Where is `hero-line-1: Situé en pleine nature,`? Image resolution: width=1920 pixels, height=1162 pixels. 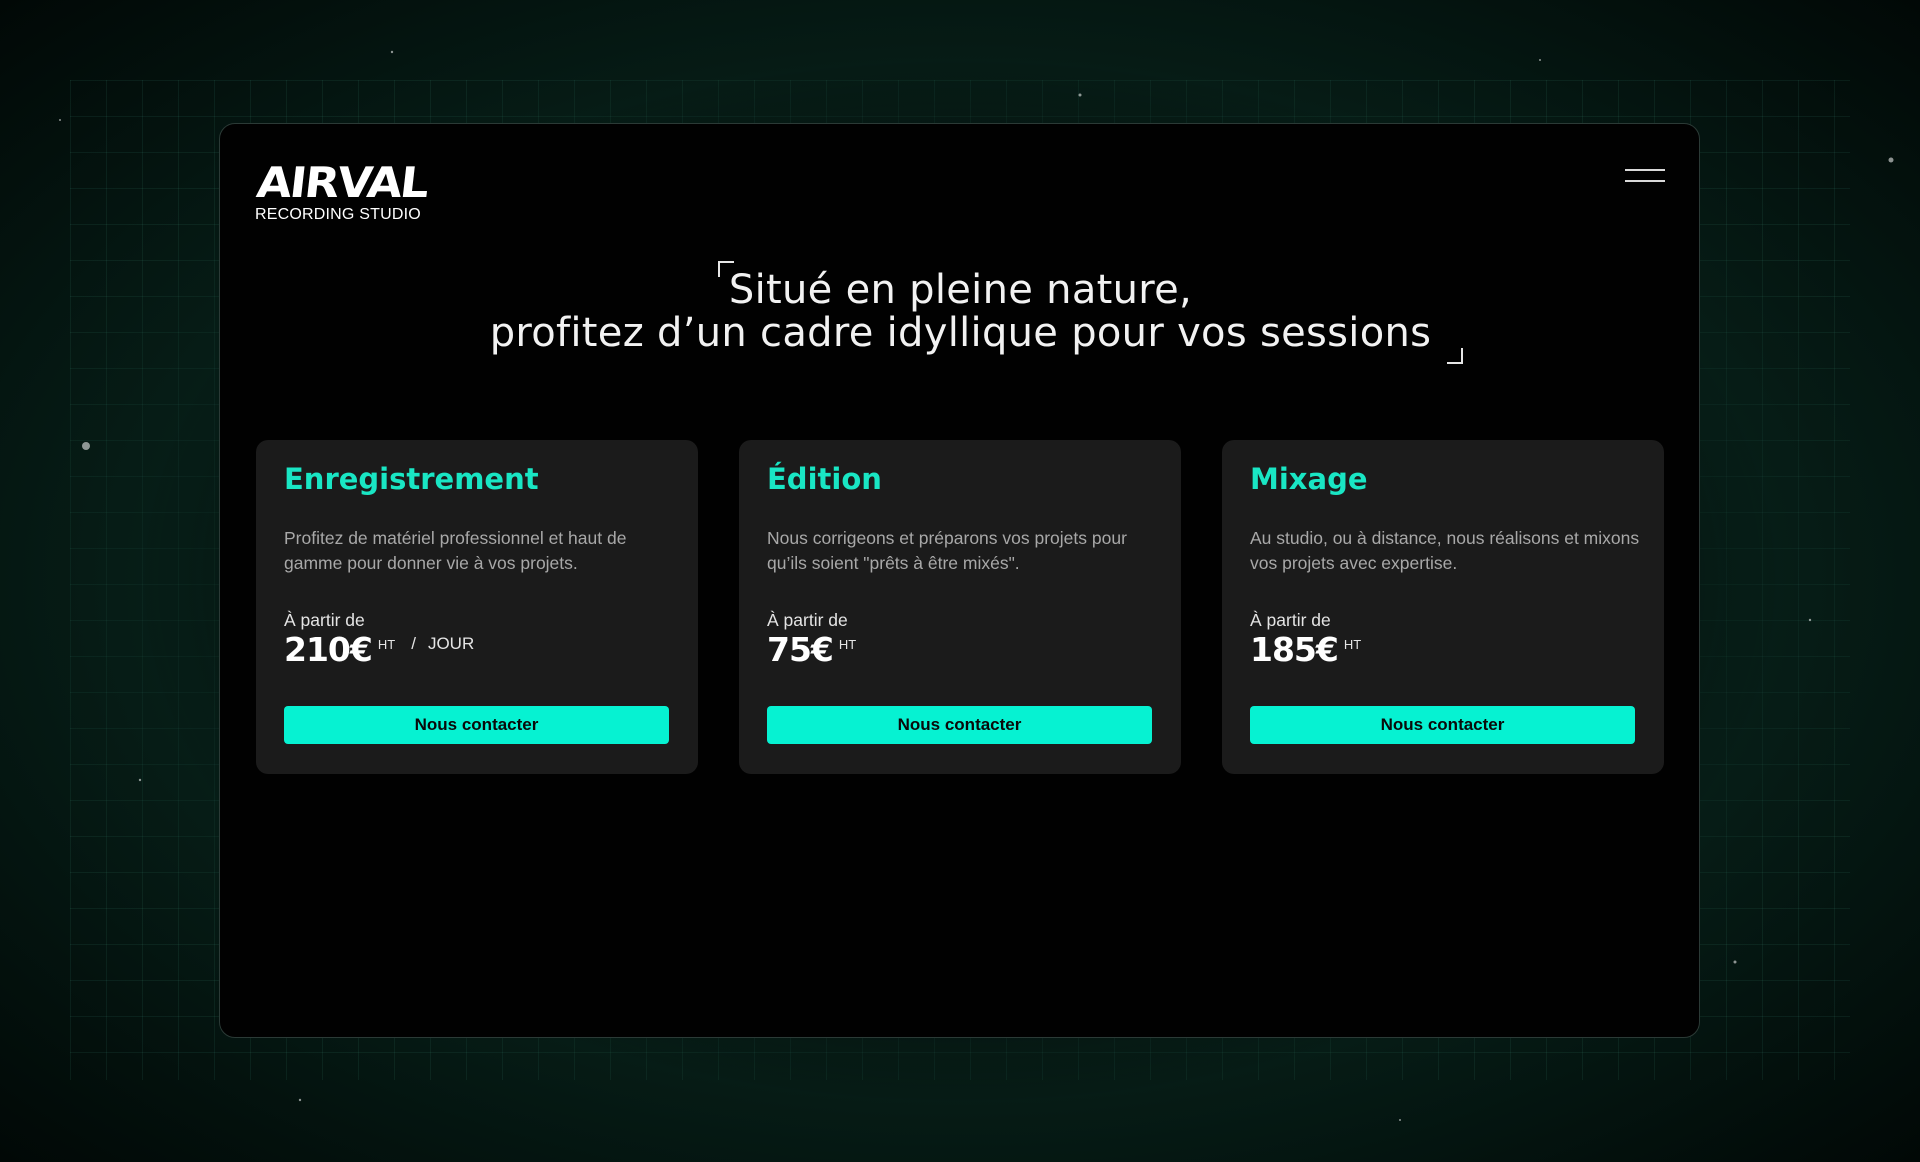 hero-line-1: Situé en pleine nature, is located at coordinates (960, 290).